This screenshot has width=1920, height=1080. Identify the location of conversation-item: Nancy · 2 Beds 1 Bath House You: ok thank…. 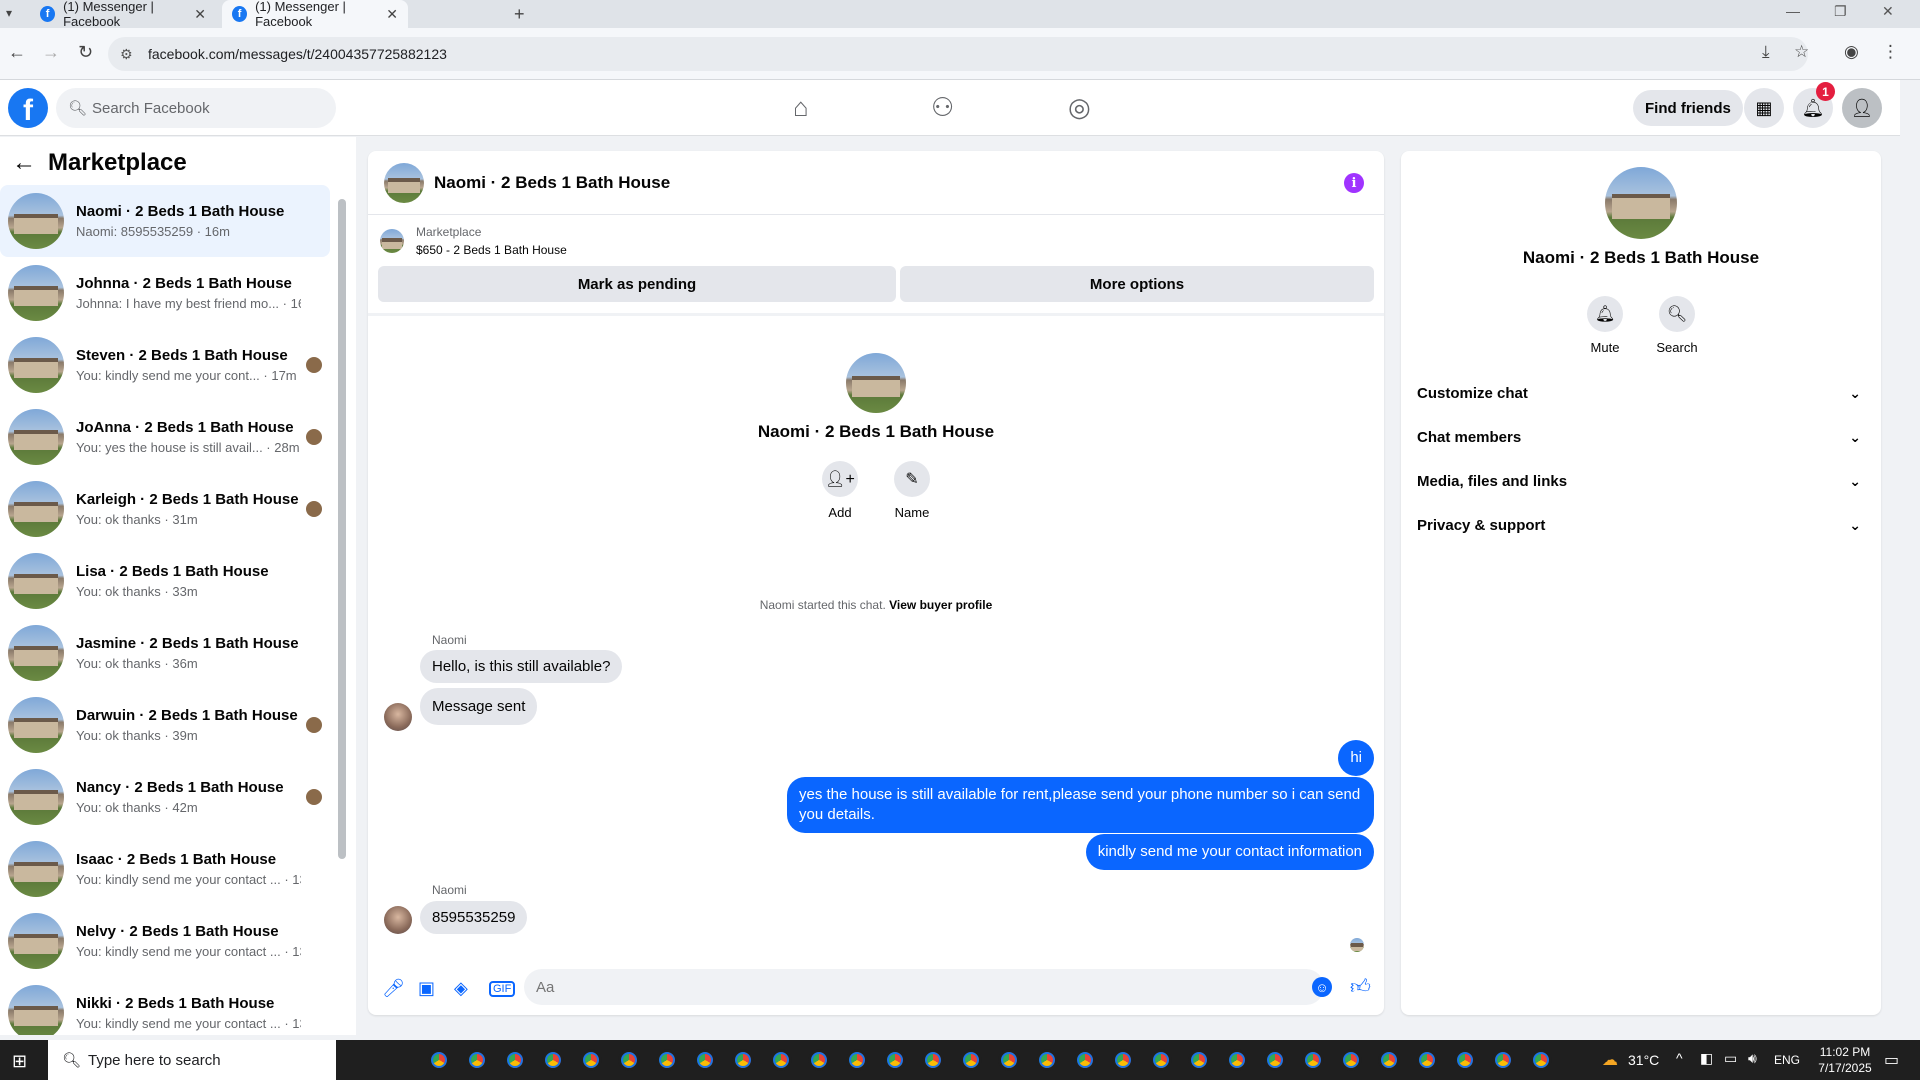
(165, 797).